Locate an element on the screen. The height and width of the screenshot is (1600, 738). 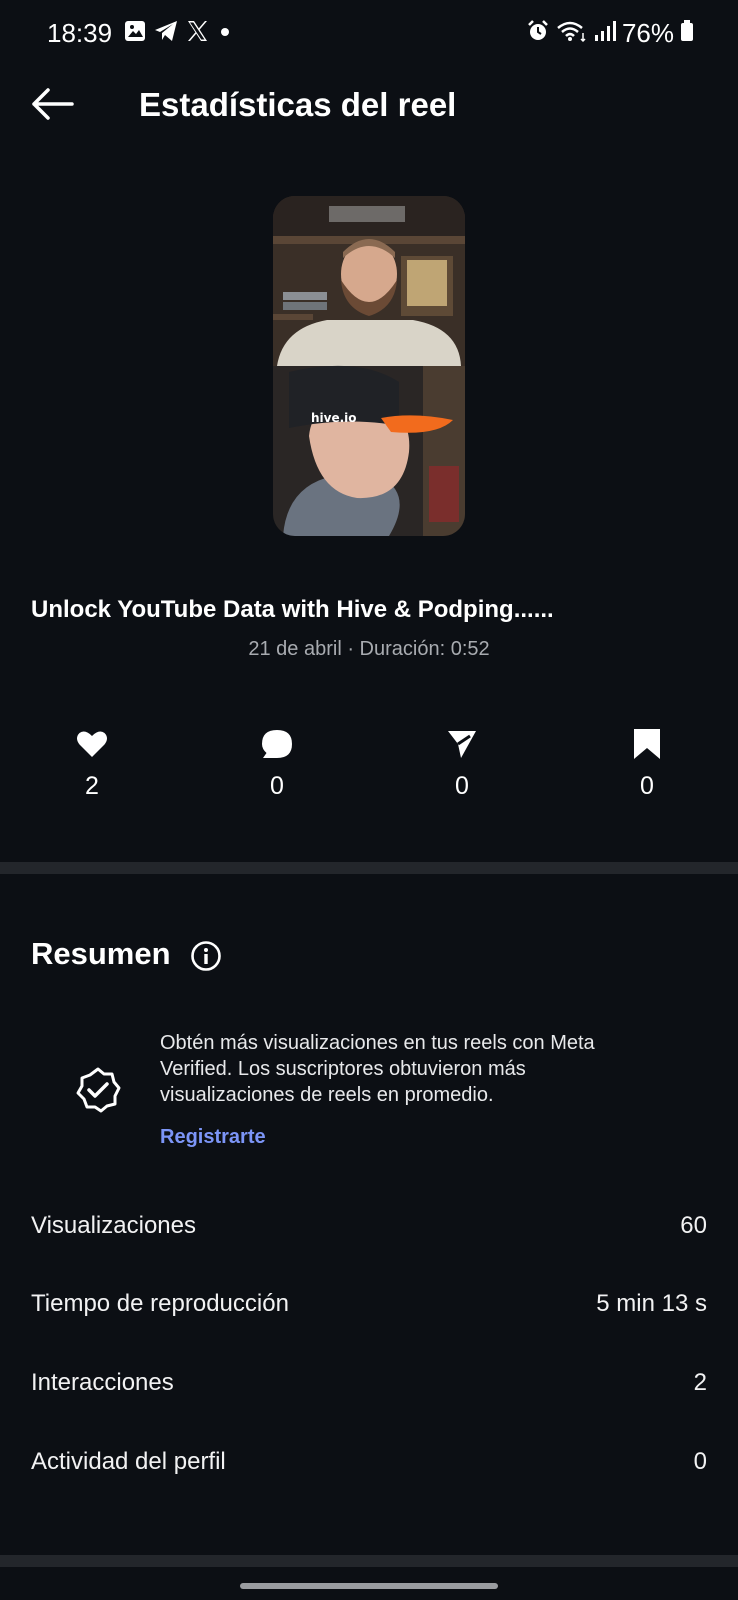
image-icon is located at coordinates (135, 33).